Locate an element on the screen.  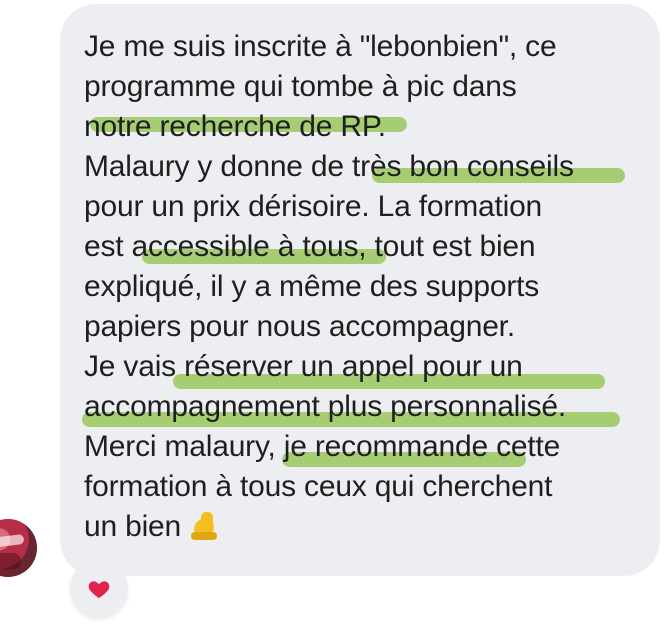
message-line: Je vais réserver un appel pour un is located at coordinates (303, 366).